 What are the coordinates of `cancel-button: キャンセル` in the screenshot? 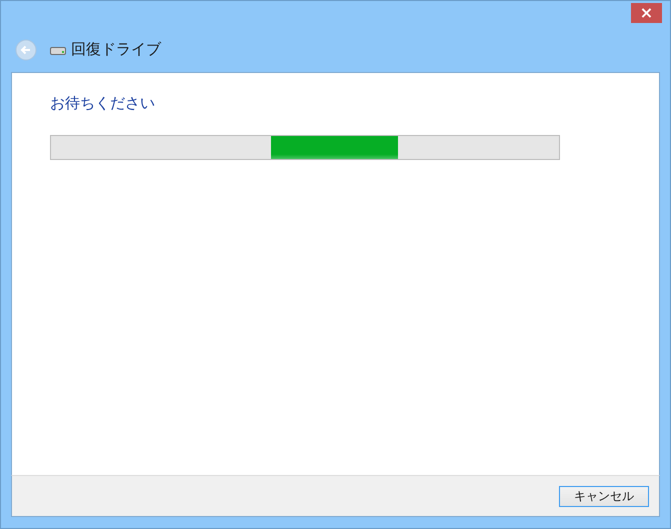 It's located at (604, 496).